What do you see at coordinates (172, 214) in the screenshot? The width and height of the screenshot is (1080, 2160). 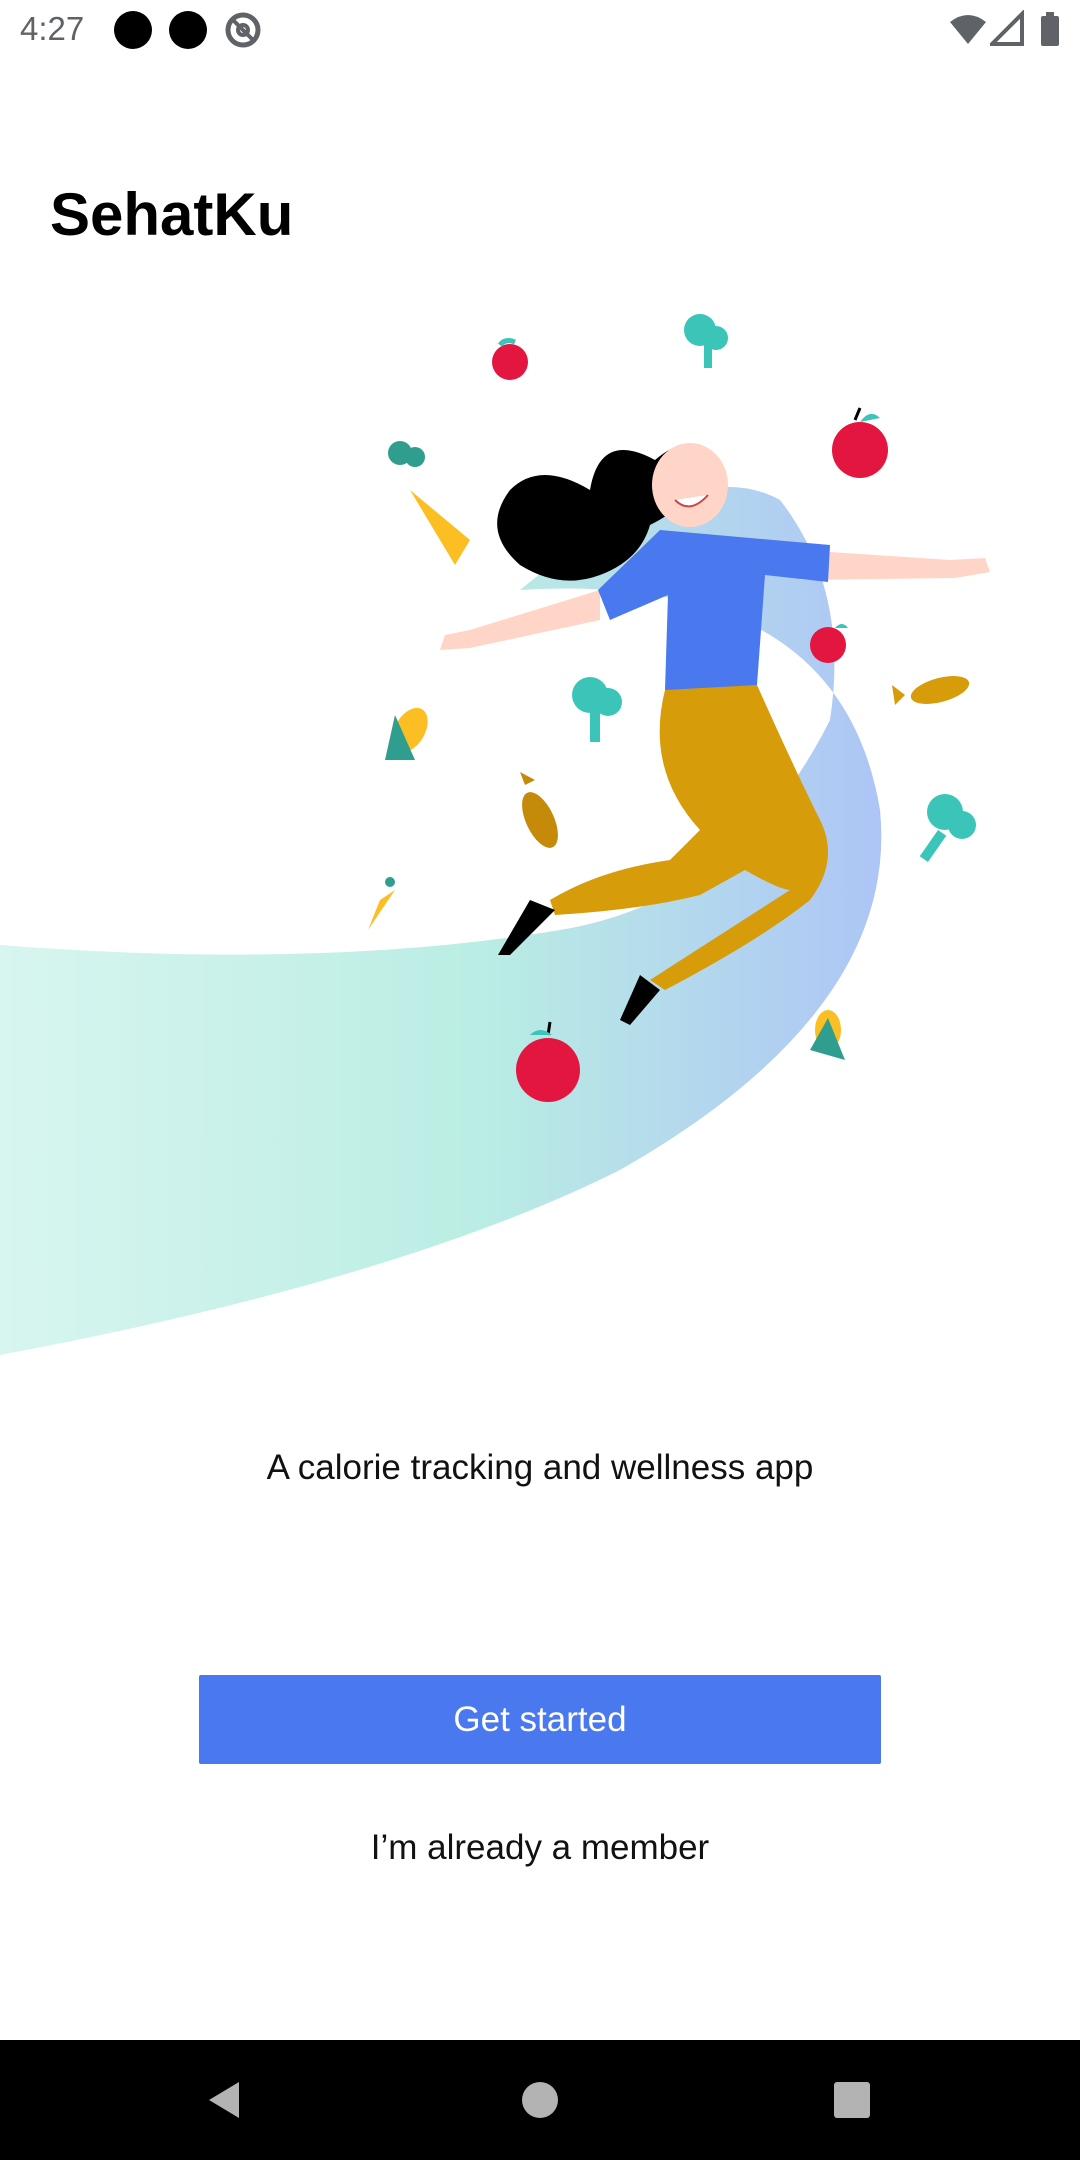 I see `app-title: SehatKu` at bounding box center [172, 214].